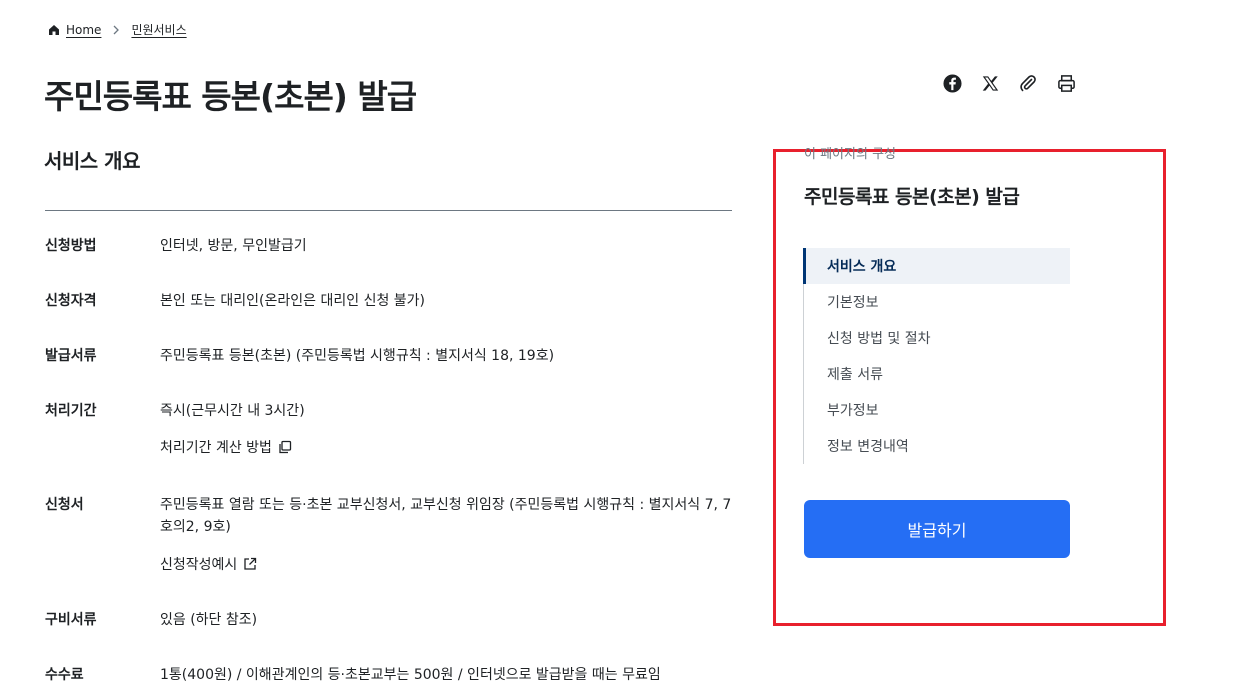 The image size is (1237, 688). I want to click on info-value: 주민등록표 등본(초본) (주민등록법 시행규칙 : 별지서식 18, 19호), so click(357, 356).